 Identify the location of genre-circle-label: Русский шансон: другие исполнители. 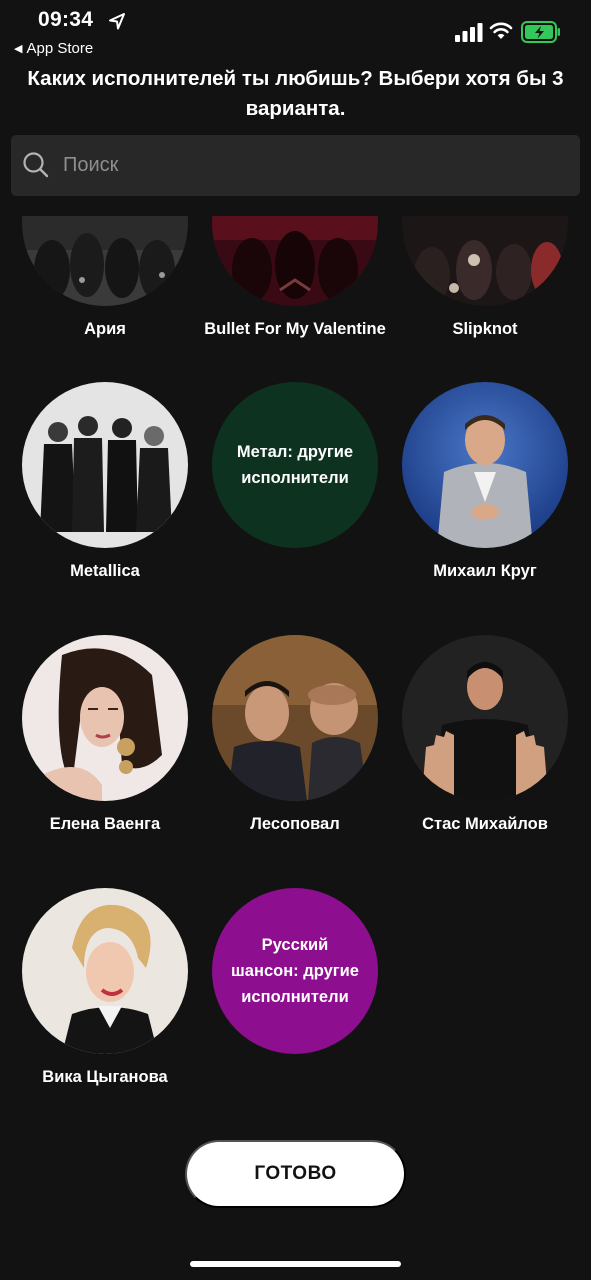
(295, 971).